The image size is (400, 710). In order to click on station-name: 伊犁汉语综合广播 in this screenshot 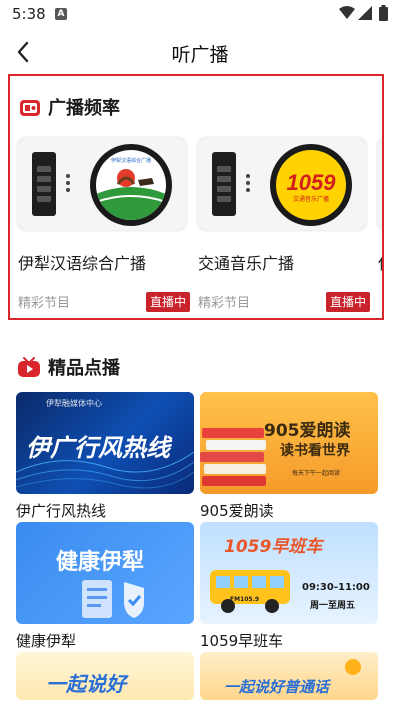, I will do `click(82, 263)`.